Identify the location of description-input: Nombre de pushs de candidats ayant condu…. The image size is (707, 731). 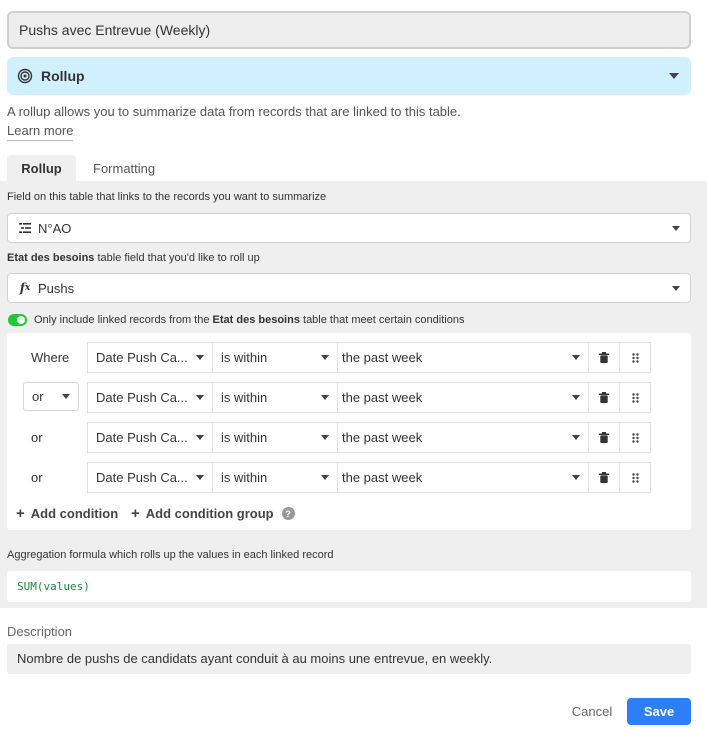
(349, 659).